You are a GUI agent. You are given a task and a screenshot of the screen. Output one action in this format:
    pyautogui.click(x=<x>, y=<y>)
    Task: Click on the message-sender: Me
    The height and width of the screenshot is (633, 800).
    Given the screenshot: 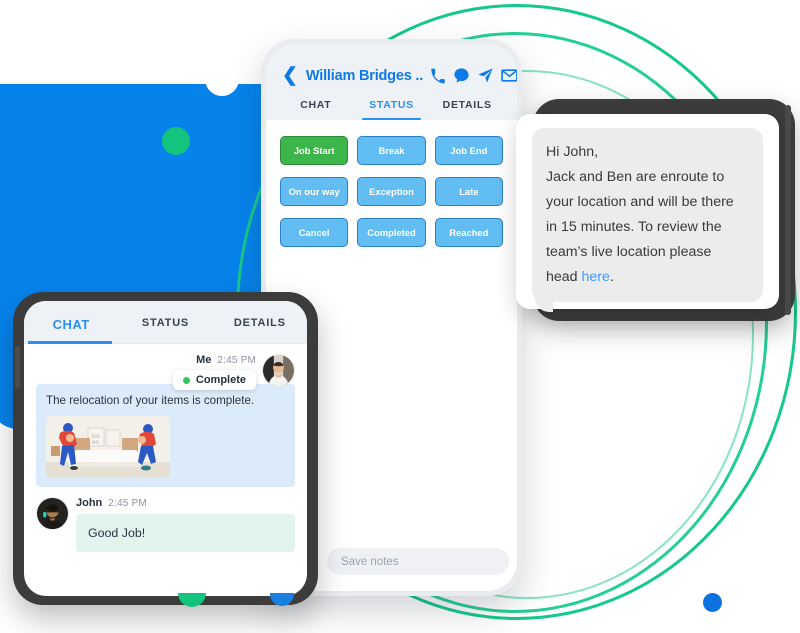 What is the action you would take?
    pyautogui.click(x=204, y=360)
    